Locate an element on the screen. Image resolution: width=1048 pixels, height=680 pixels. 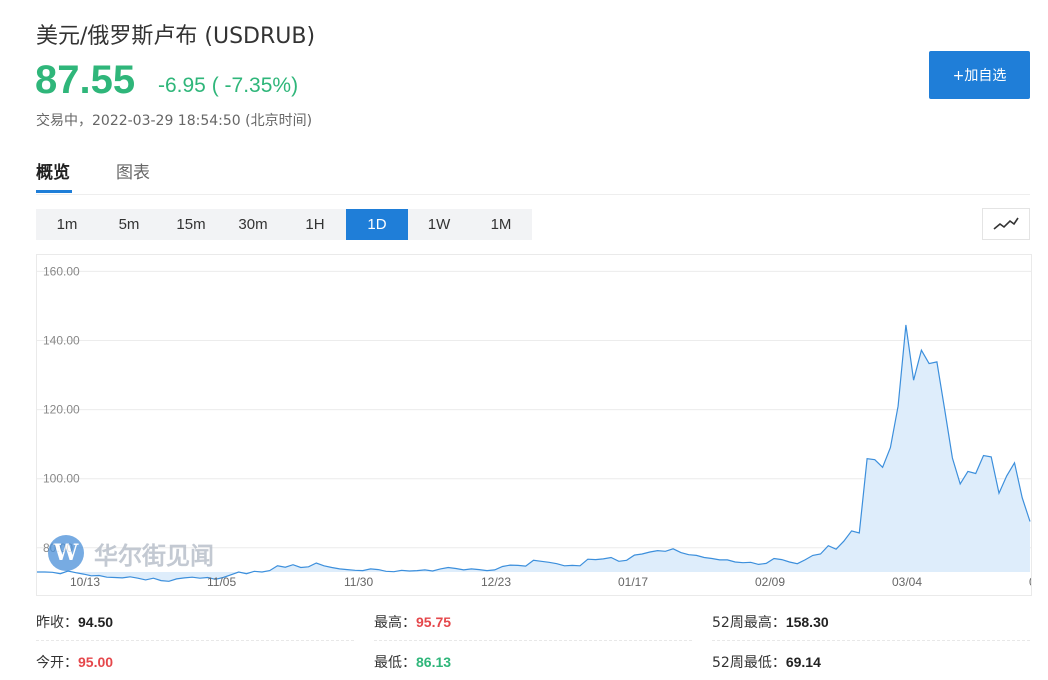
x-tick-label: 03/2 is located at coordinates (1030, 582).